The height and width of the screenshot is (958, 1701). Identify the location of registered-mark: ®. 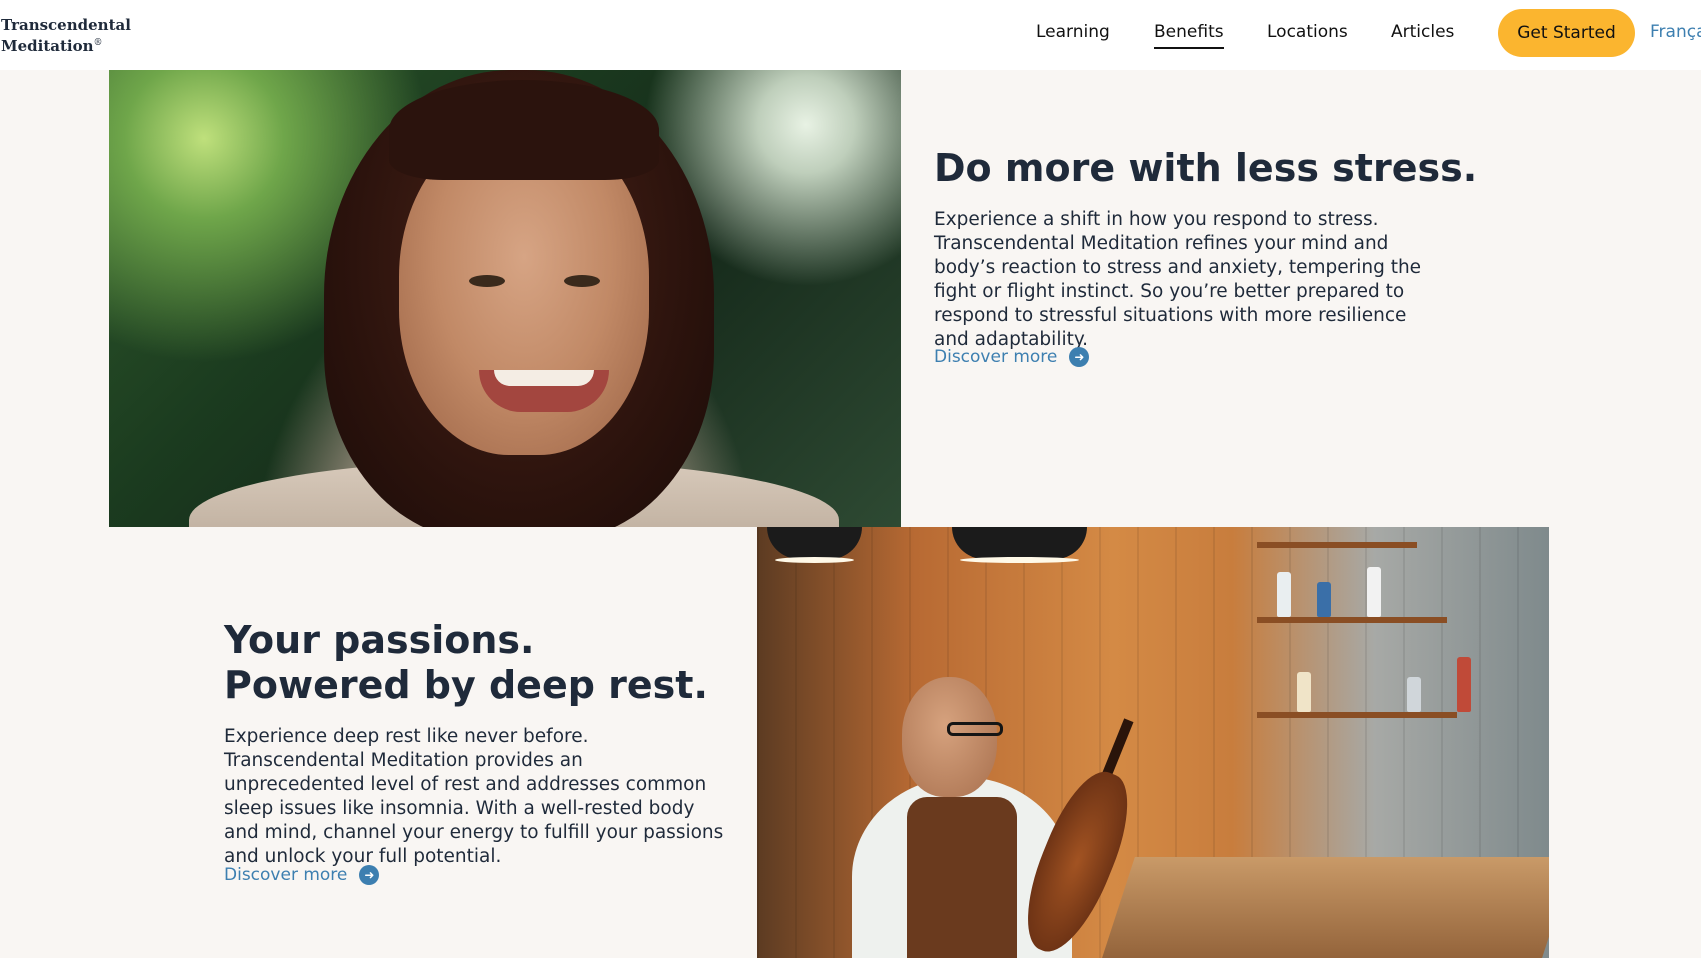
(98, 43).